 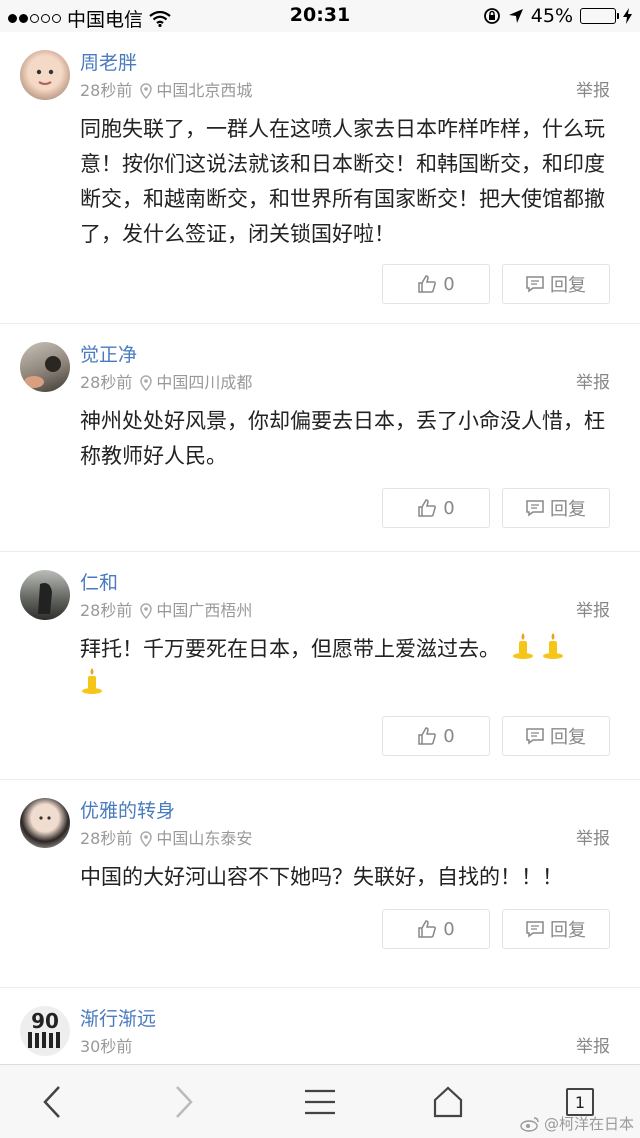 What do you see at coordinates (345, 1047) in the screenshot?
I see `comment-meta: 30秒前 举报` at bounding box center [345, 1047].